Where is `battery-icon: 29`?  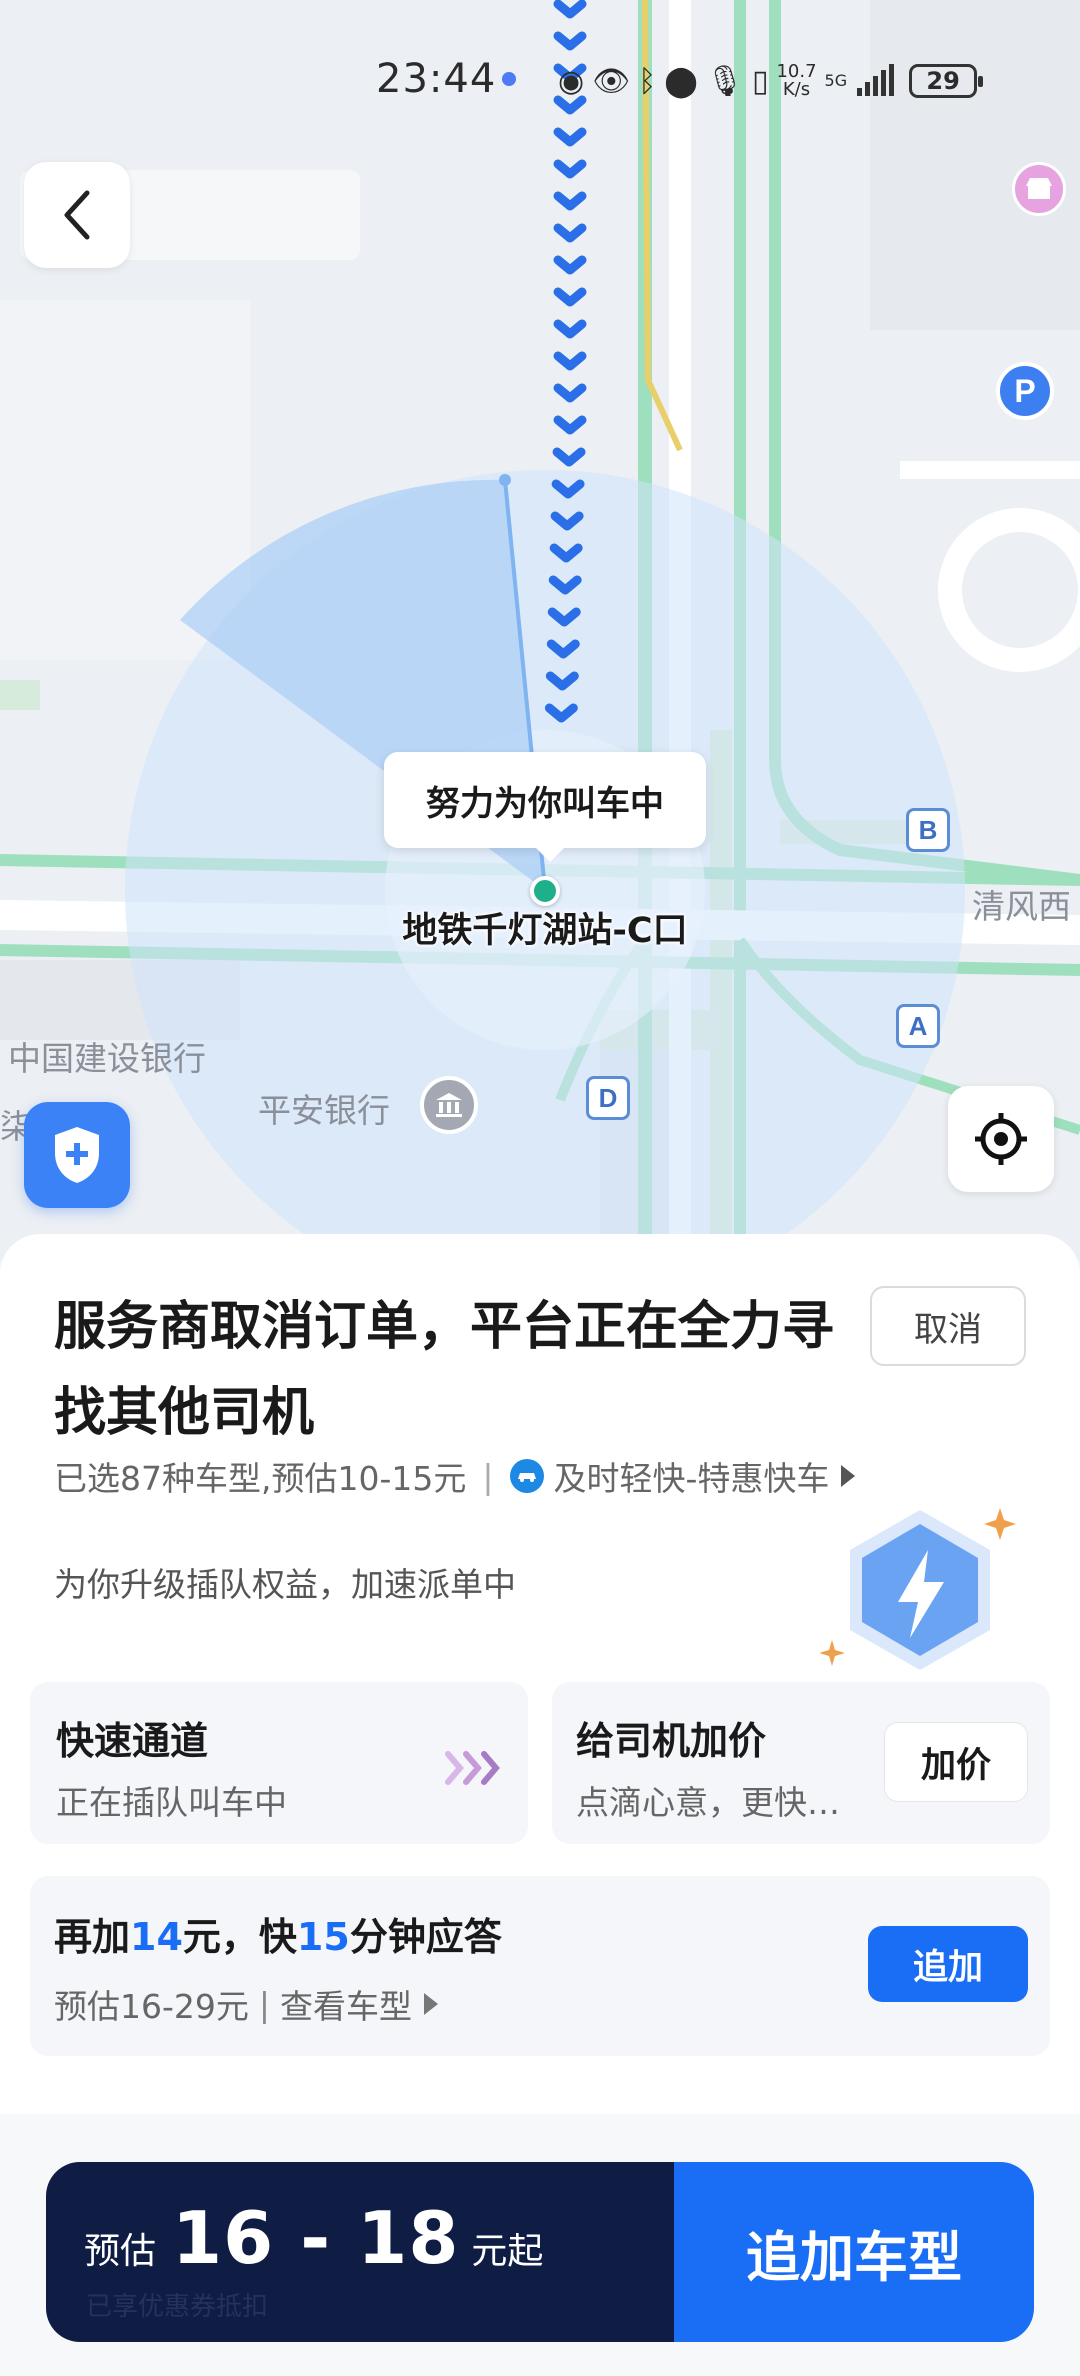 battery-icon: 29 is located at coordinates (946, 81).